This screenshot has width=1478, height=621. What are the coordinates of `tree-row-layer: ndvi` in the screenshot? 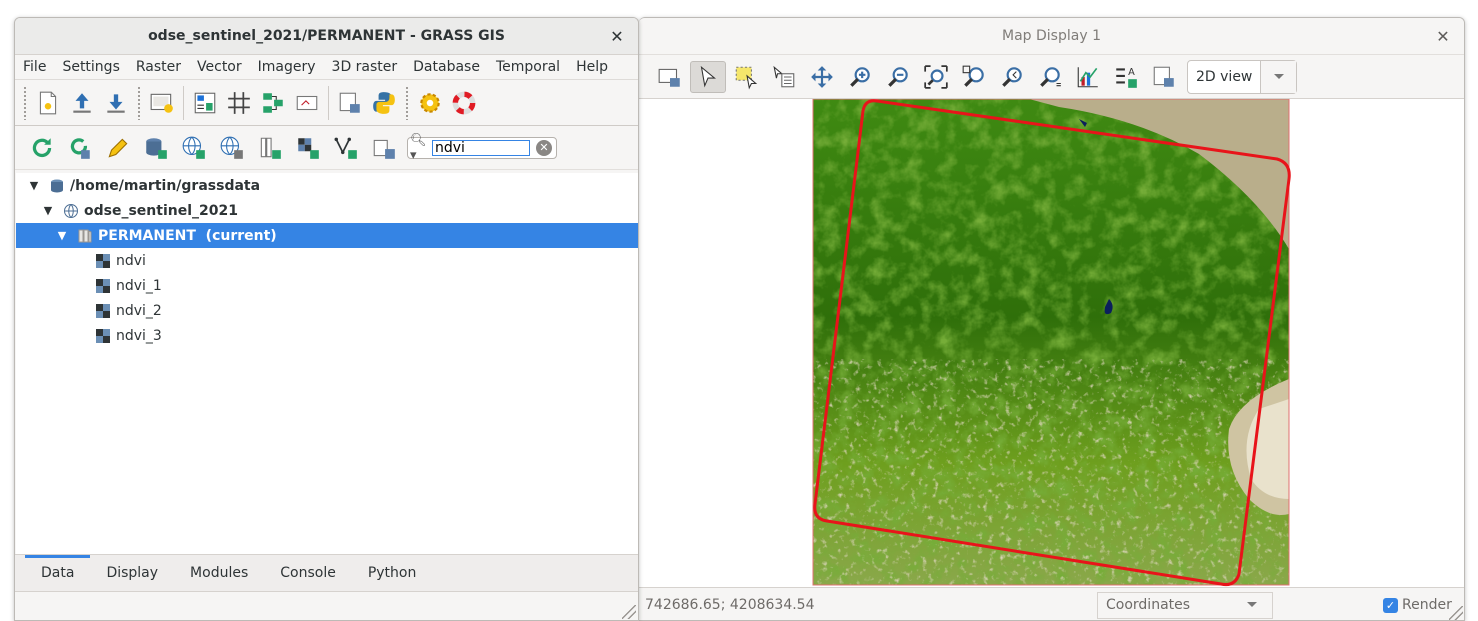 It's located at (327, 260).